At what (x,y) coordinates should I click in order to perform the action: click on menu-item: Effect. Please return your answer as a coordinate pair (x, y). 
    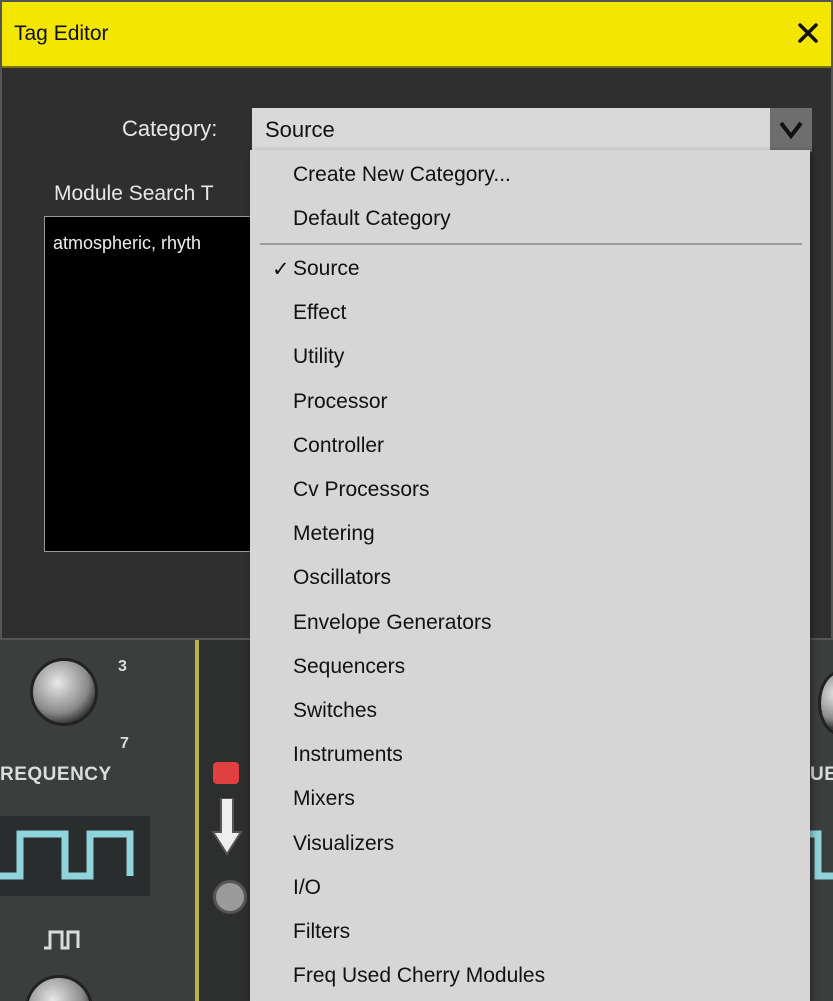
    Looking at the image, I should click on (530, 314).